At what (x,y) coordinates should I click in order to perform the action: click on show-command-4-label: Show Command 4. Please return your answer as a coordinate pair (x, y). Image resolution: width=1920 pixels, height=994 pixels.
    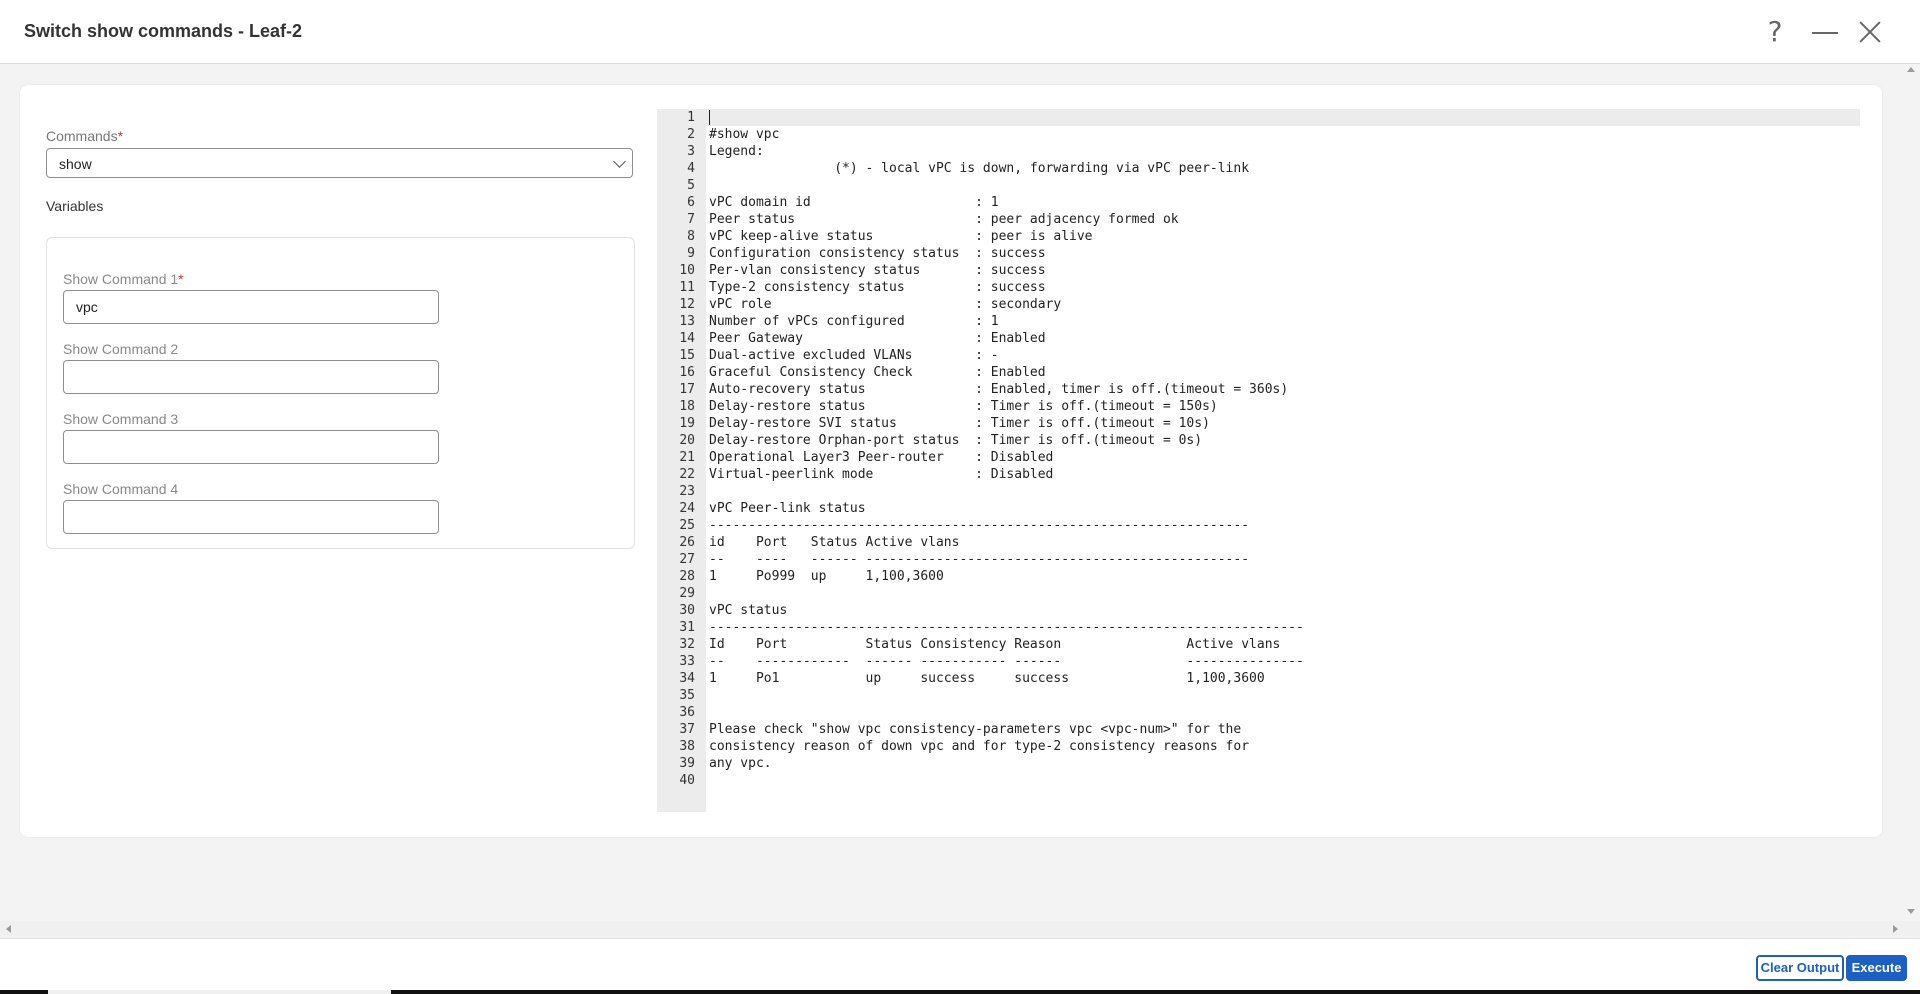
    Looking at the image, I should click on (121, 489).